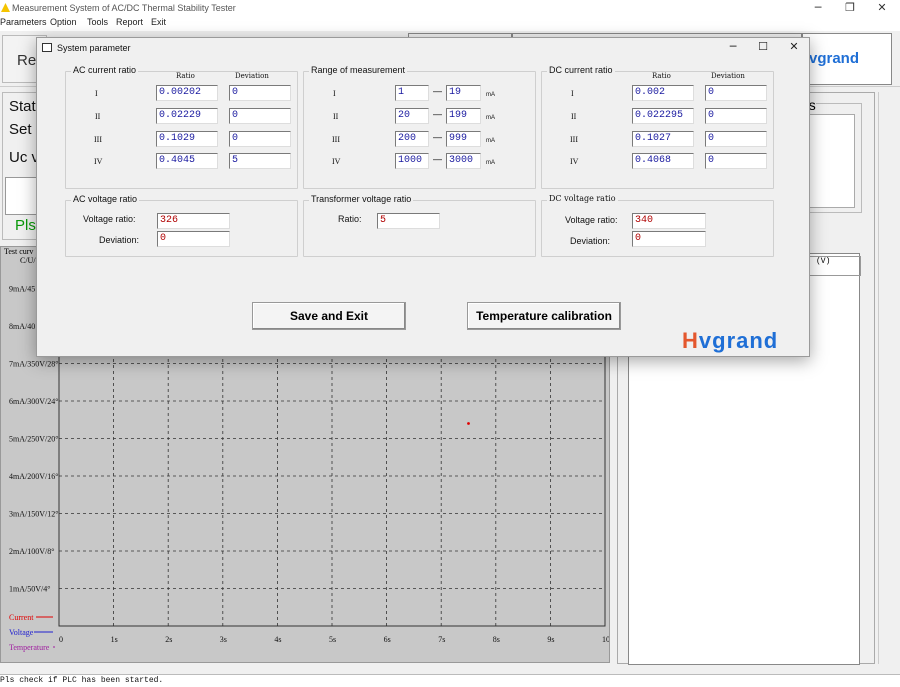 The image size is (900, 687). Describe the element at coordinates (572, 93) in the screenshot. I see `dc-row-label: I` at that location.